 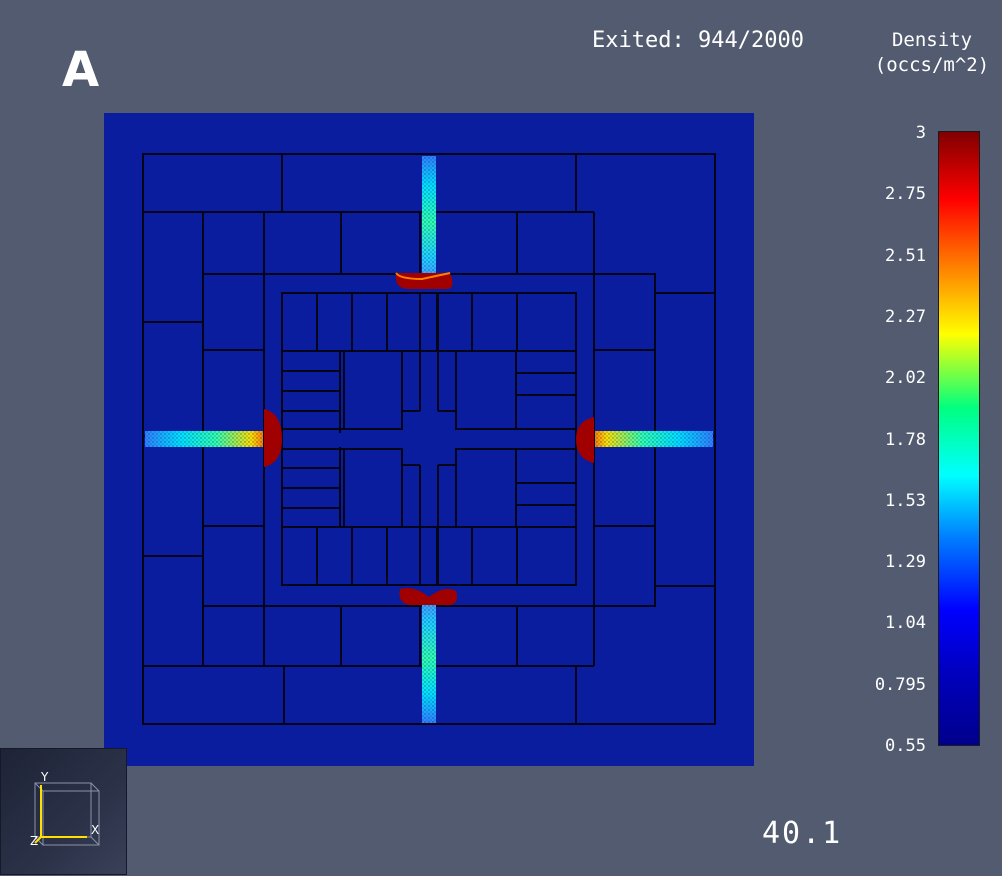 What do you see at coordinates (905, 746) in the screenshot?
I see `color-bar-tick: 0.55` at bounding box center [905, 746].